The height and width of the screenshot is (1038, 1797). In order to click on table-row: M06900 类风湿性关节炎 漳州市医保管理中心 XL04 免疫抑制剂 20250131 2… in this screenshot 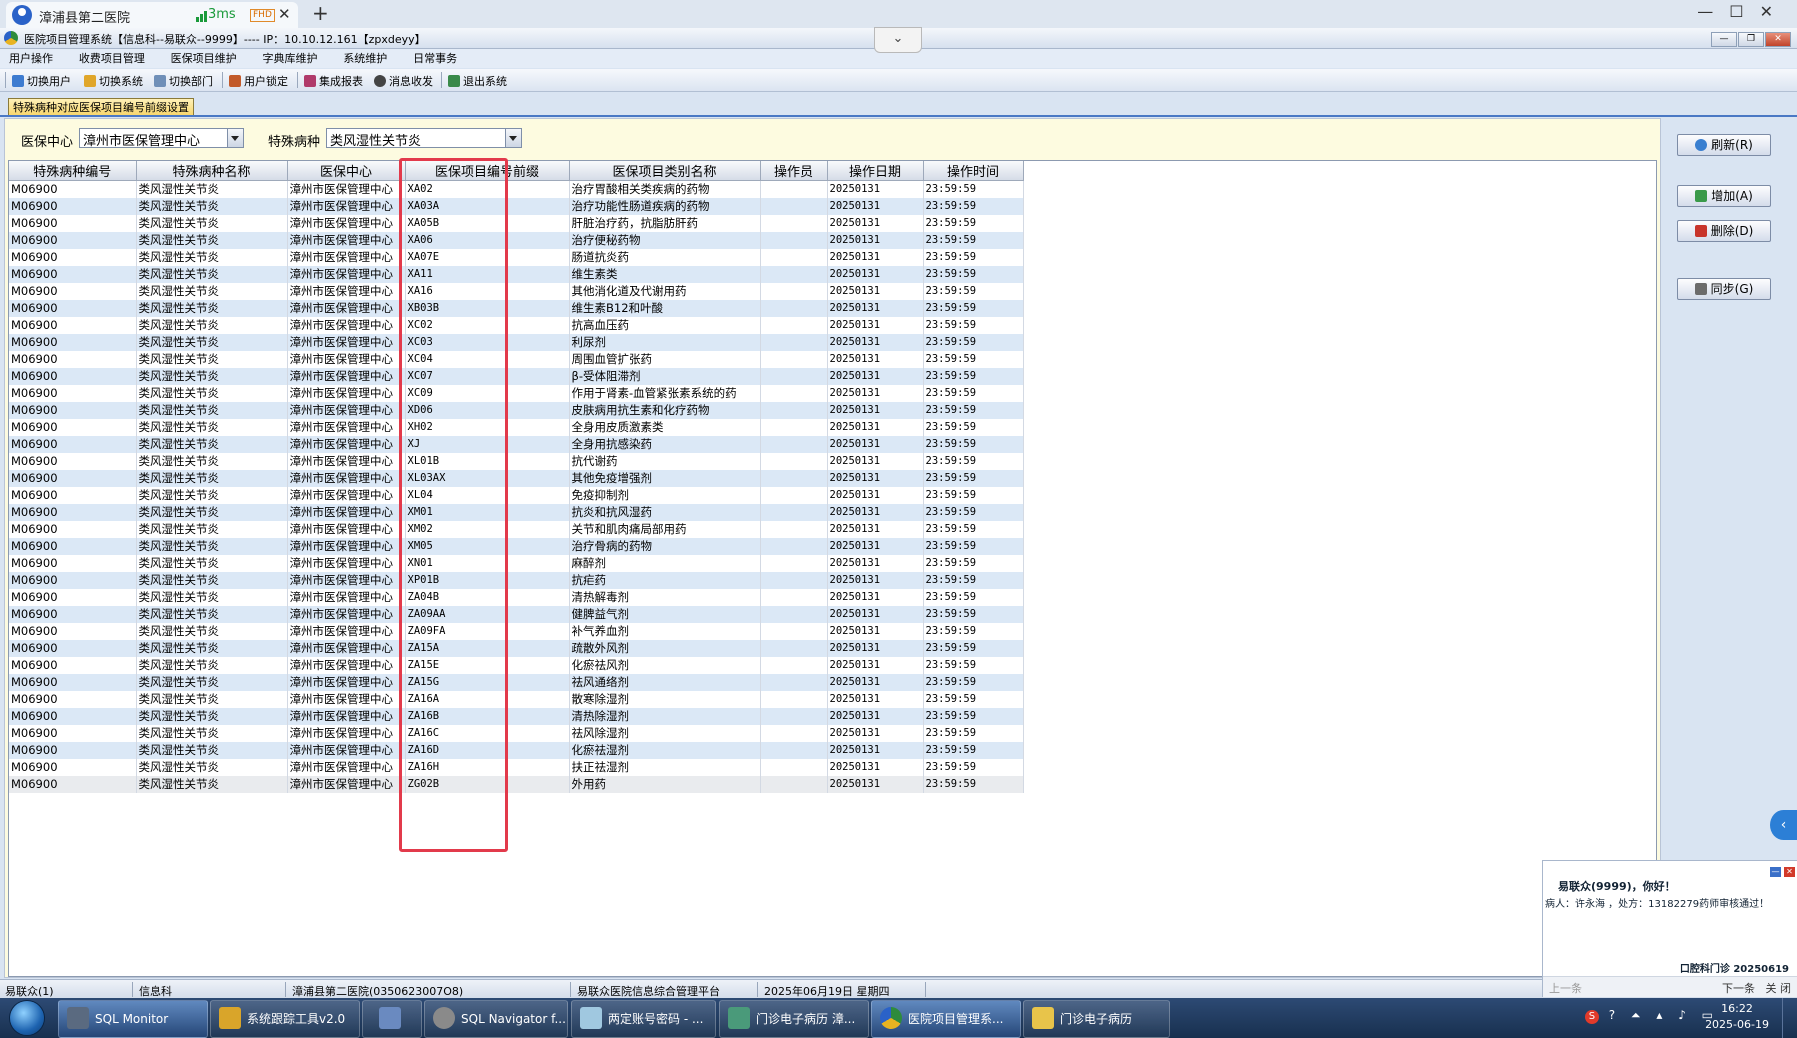, I will do `click(516, 495)`.